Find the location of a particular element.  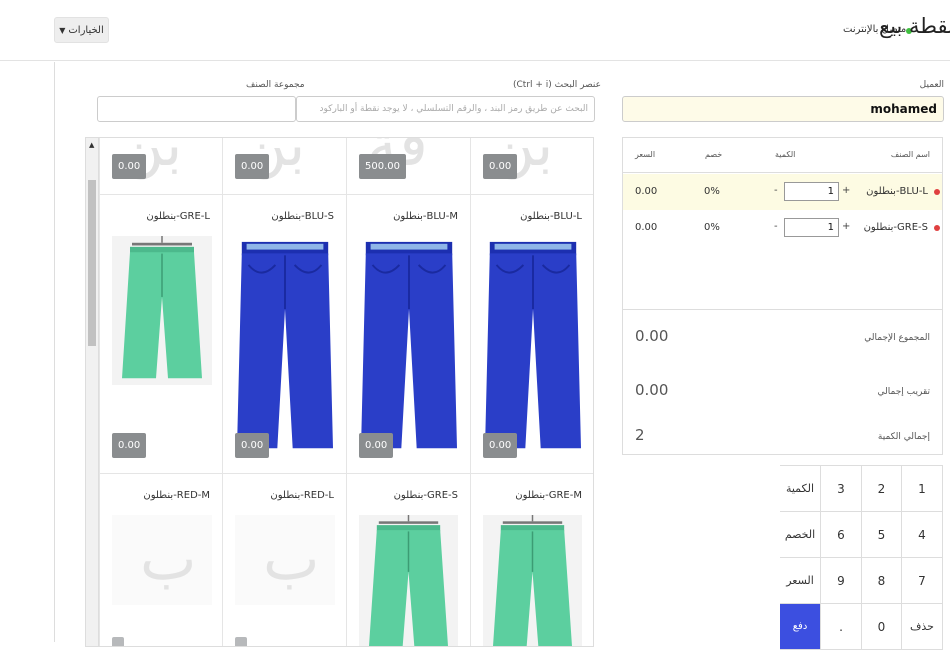

keypad-price-button: السعر is located at coordinates (800, 581).